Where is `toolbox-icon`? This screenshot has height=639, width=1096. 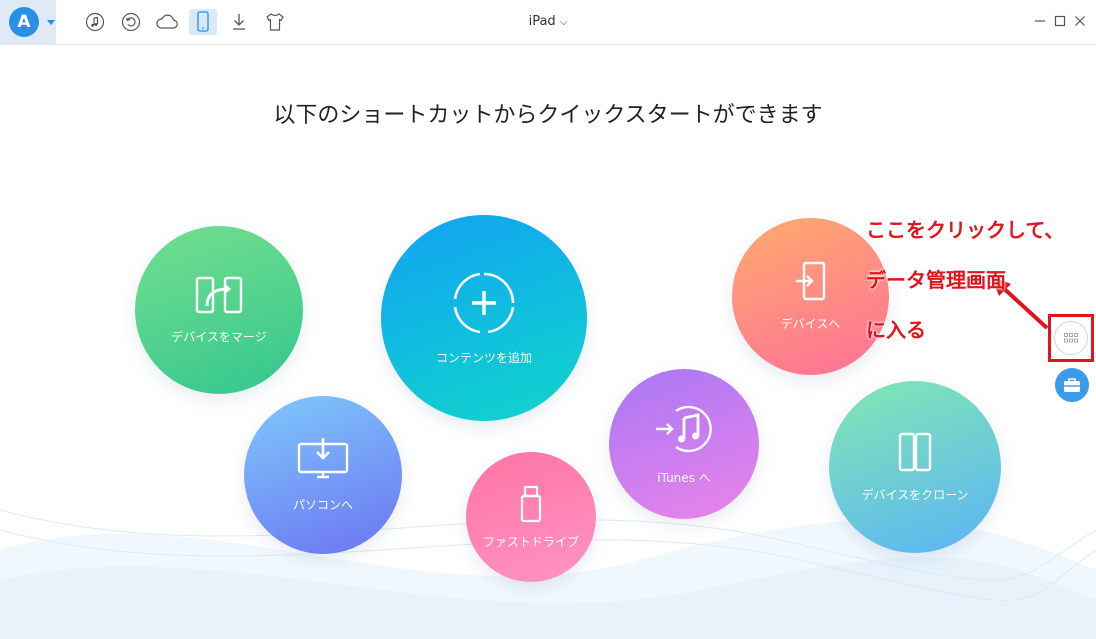
toolbox-icon is located at coordinates (1072, 385).